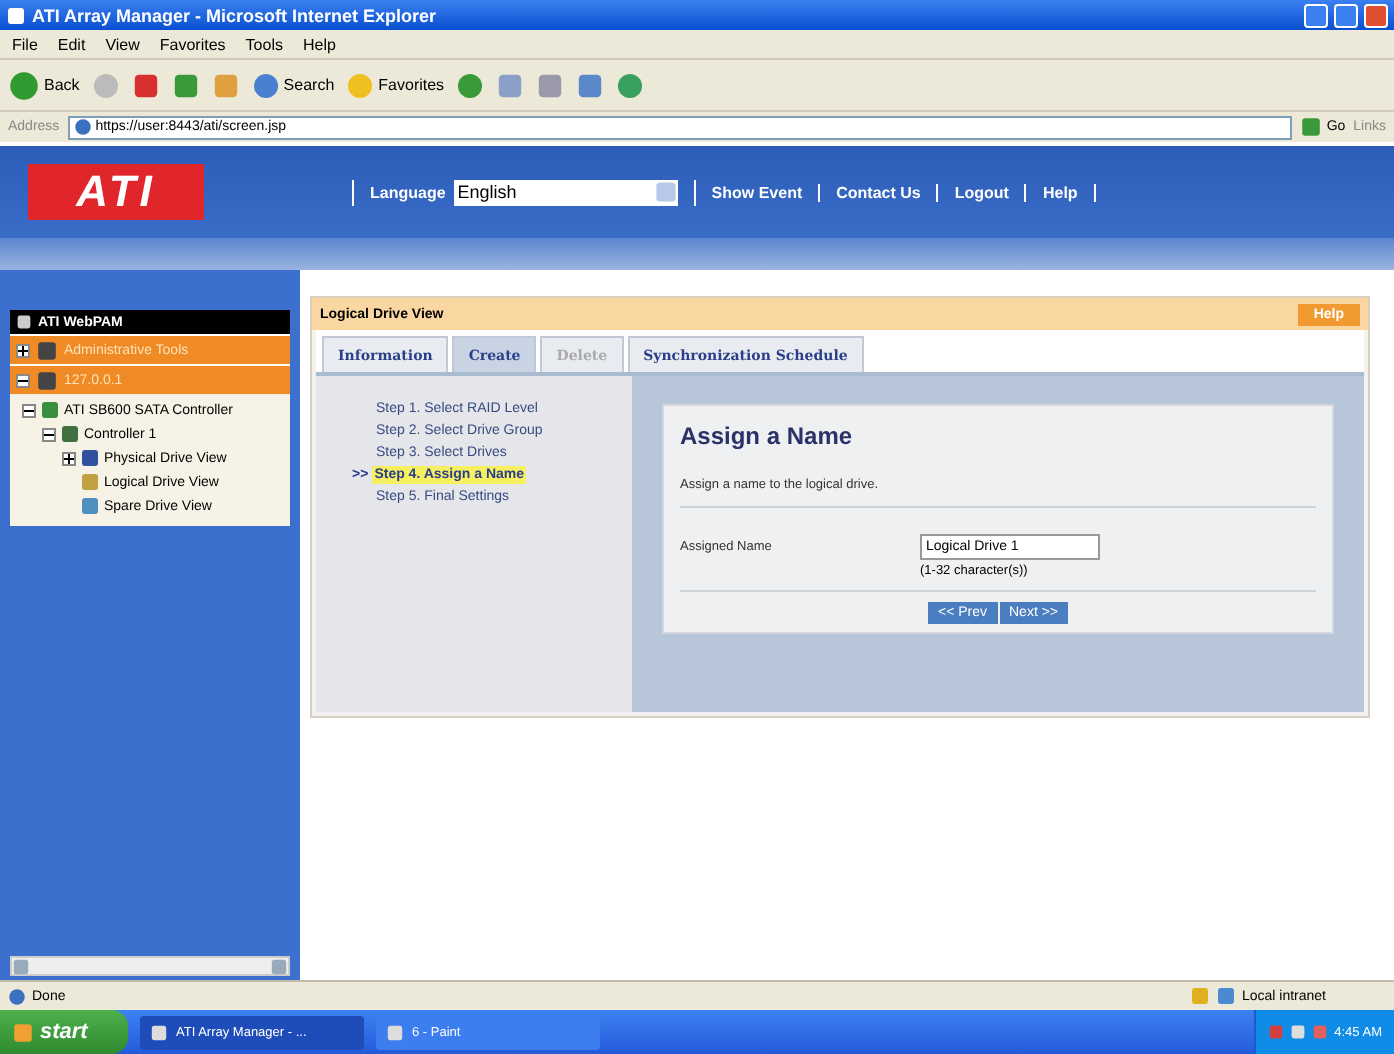 Image resolution: width=1394 pixels, height=1054 pixels. What do you see at coordinates (71, 44) in the screenshot?
I see `menu-item: Edit` at bounding box center [71, 44].